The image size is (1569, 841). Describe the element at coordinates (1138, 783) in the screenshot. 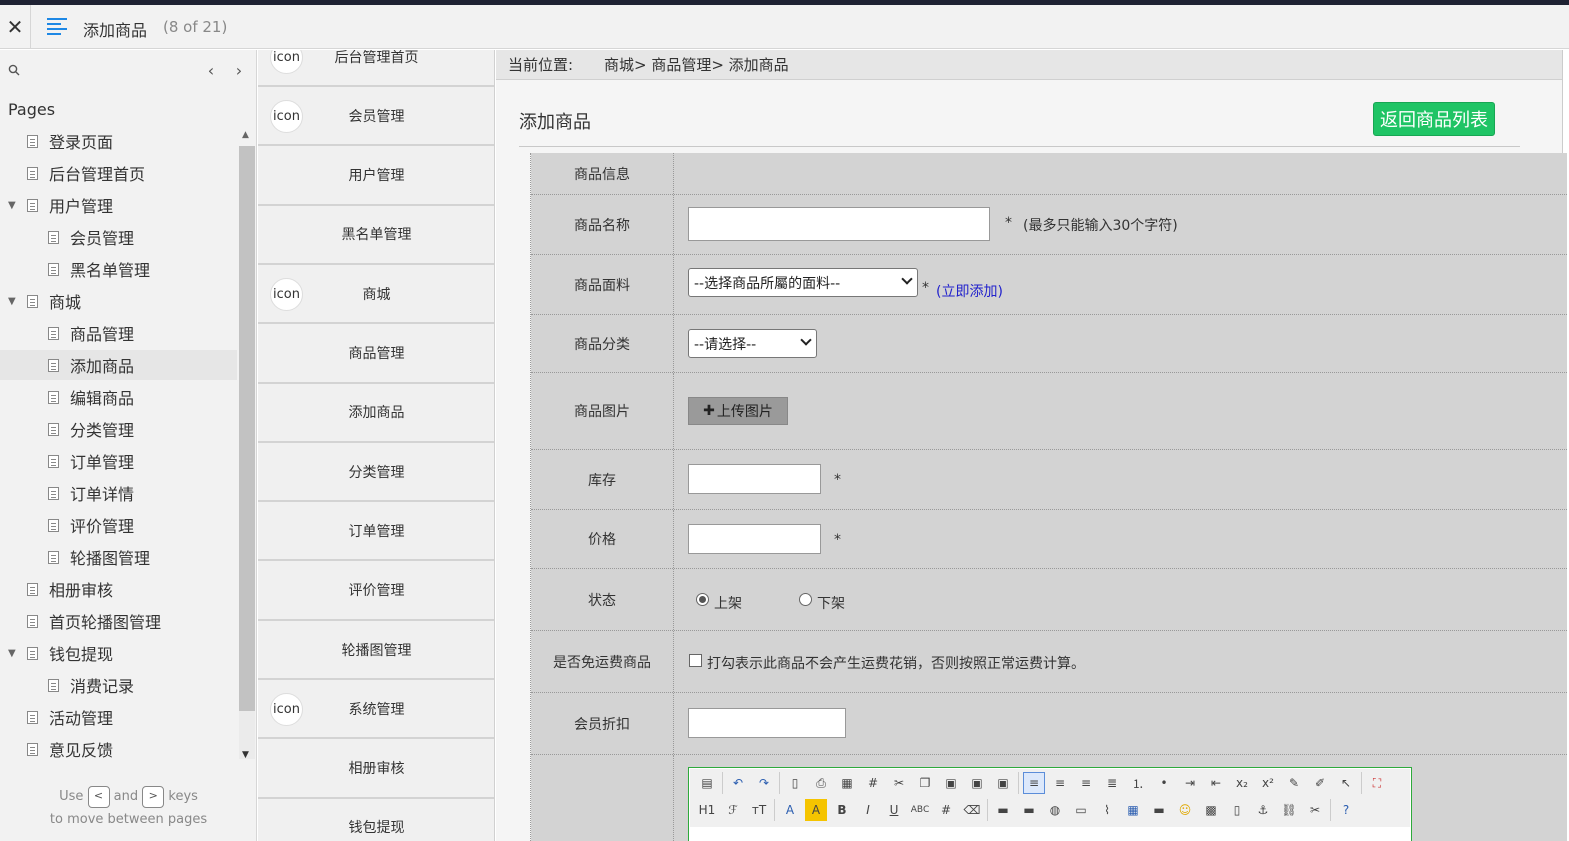

I see `ordered-list-icon: ⒈` at that location.